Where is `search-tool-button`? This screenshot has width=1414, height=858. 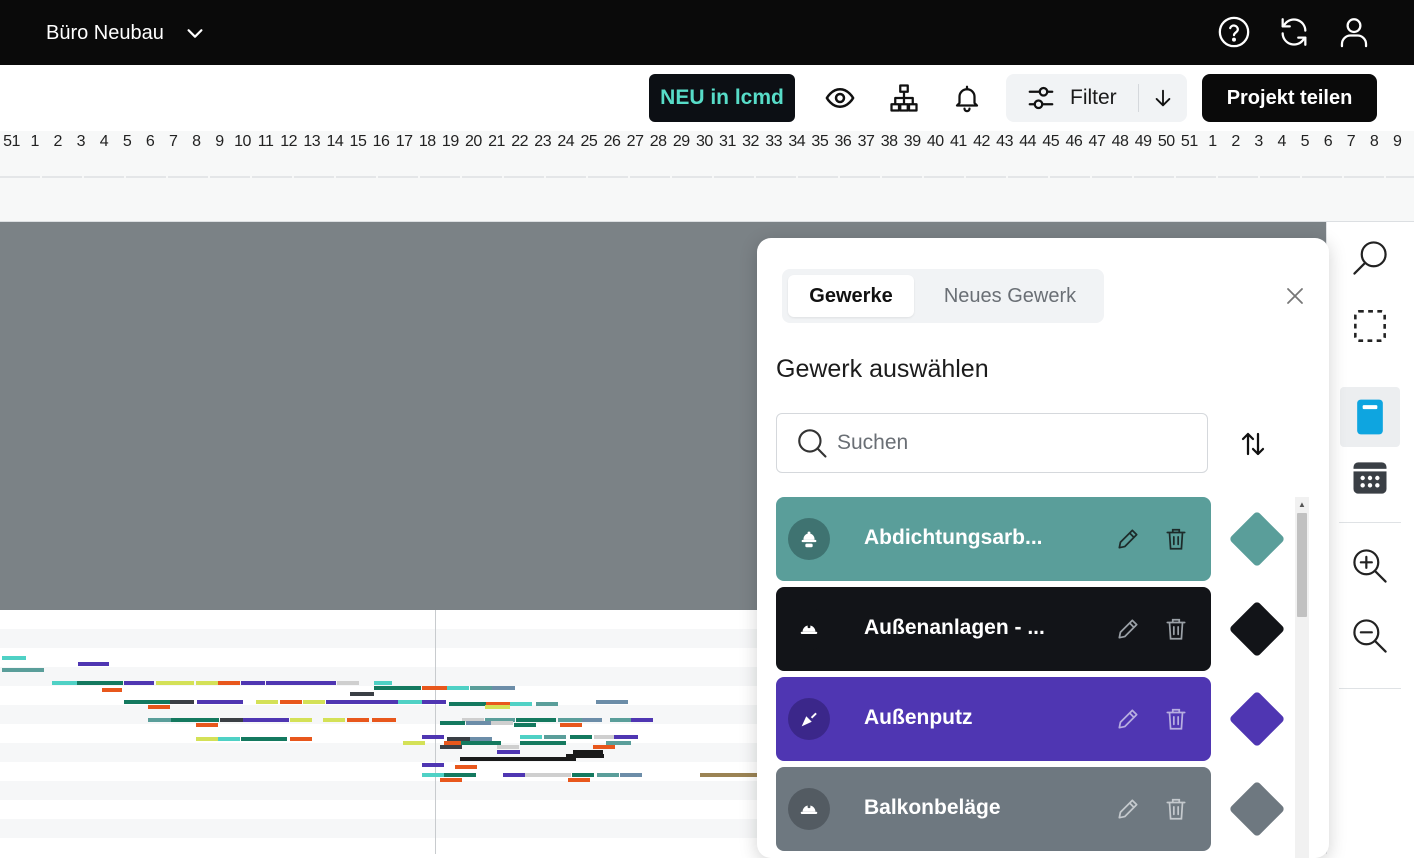
search-tool-button is located at coordinates (1370, 258).